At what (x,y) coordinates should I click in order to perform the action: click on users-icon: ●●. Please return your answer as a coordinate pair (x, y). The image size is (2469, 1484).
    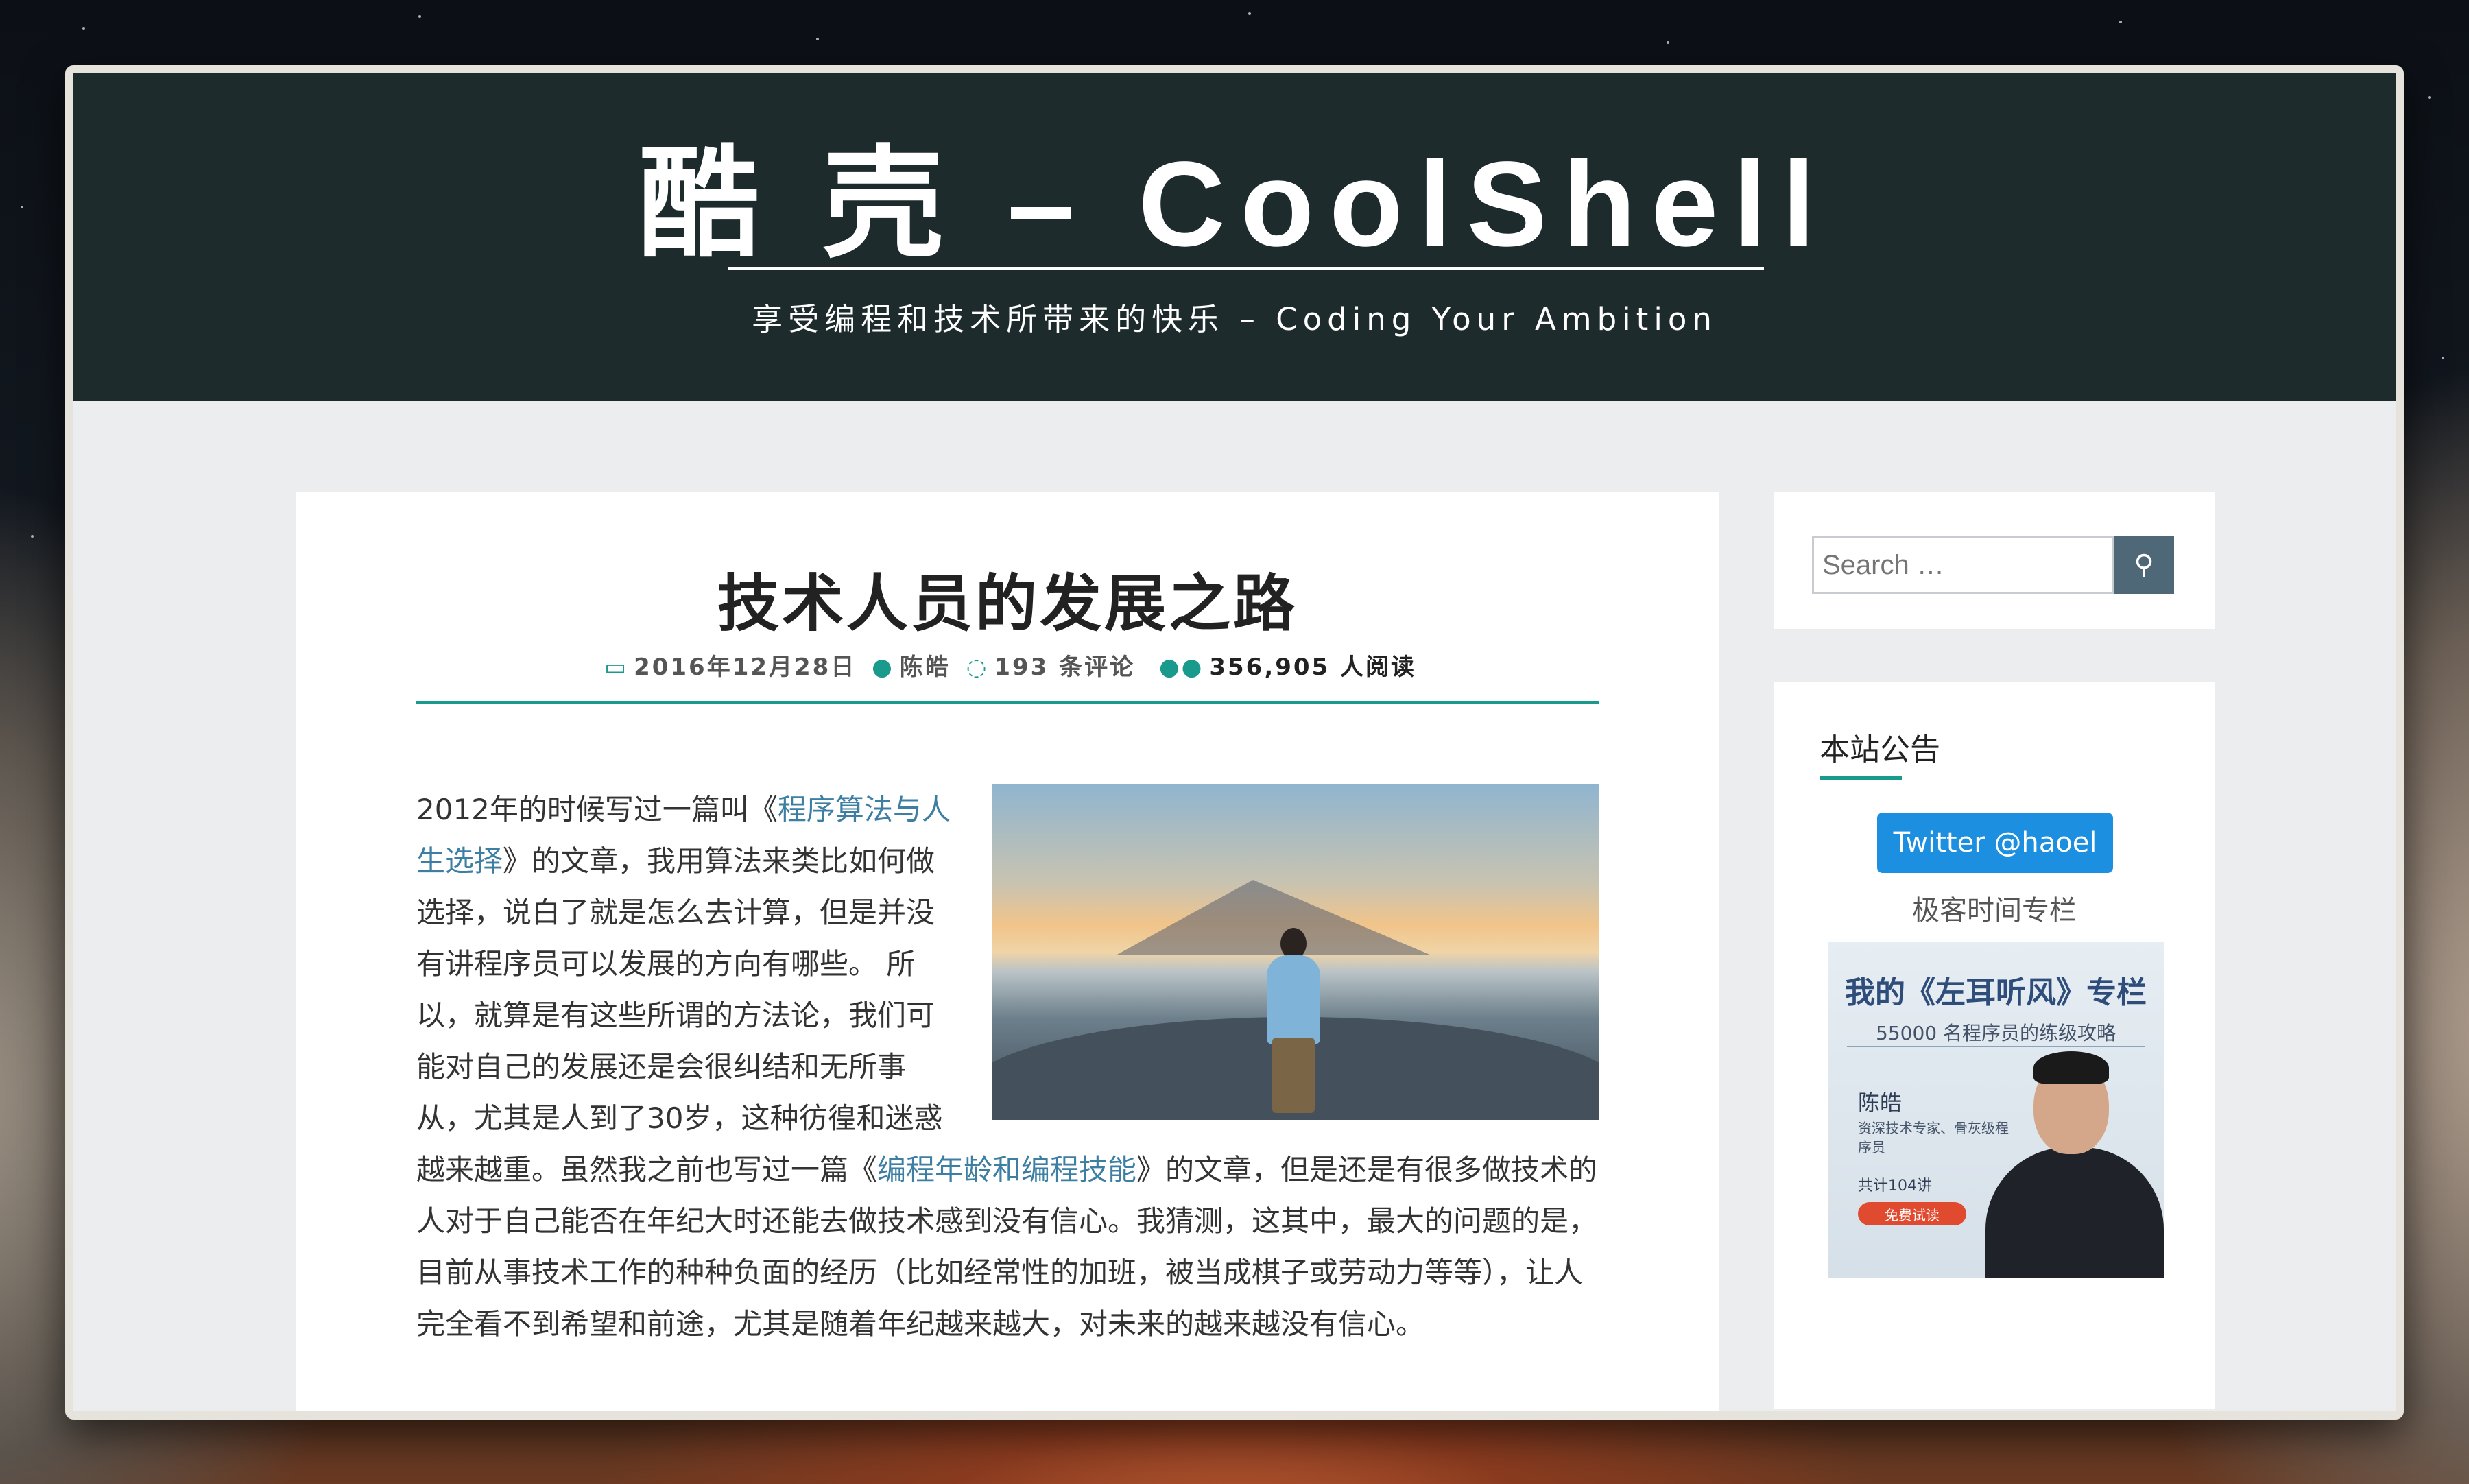
    Looking at the image, I should click on (1181, 667).